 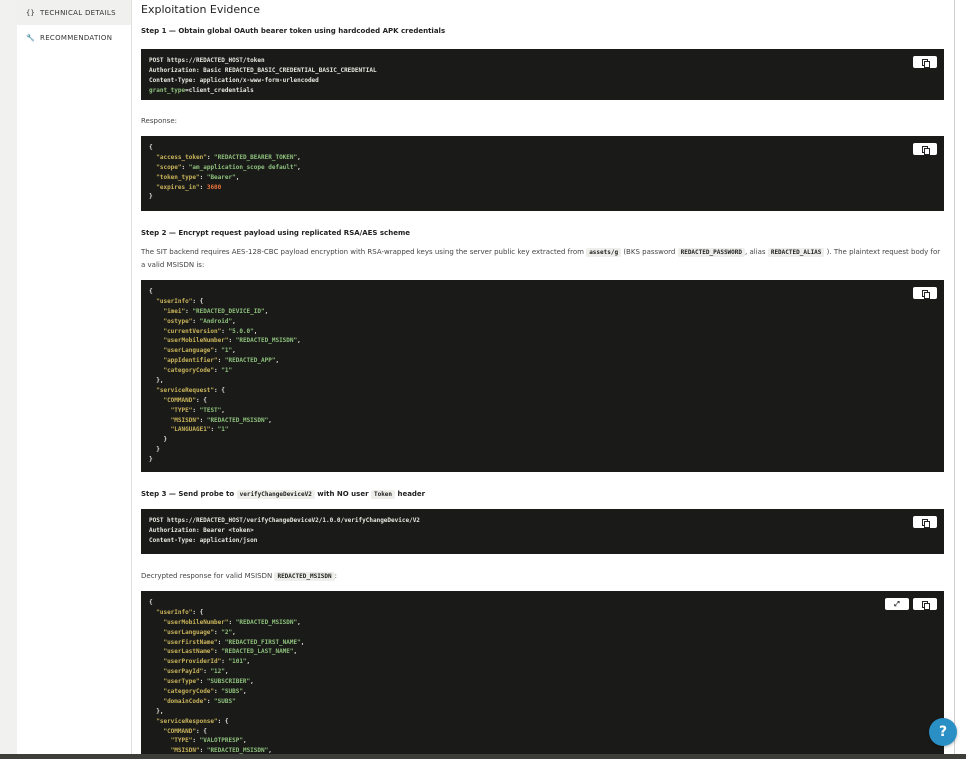 What do you see at coordinates (542, 332) in the screenshot?
I see `code-line: "currentVersion": "5.0.0",` at bounding box center [542, 332].